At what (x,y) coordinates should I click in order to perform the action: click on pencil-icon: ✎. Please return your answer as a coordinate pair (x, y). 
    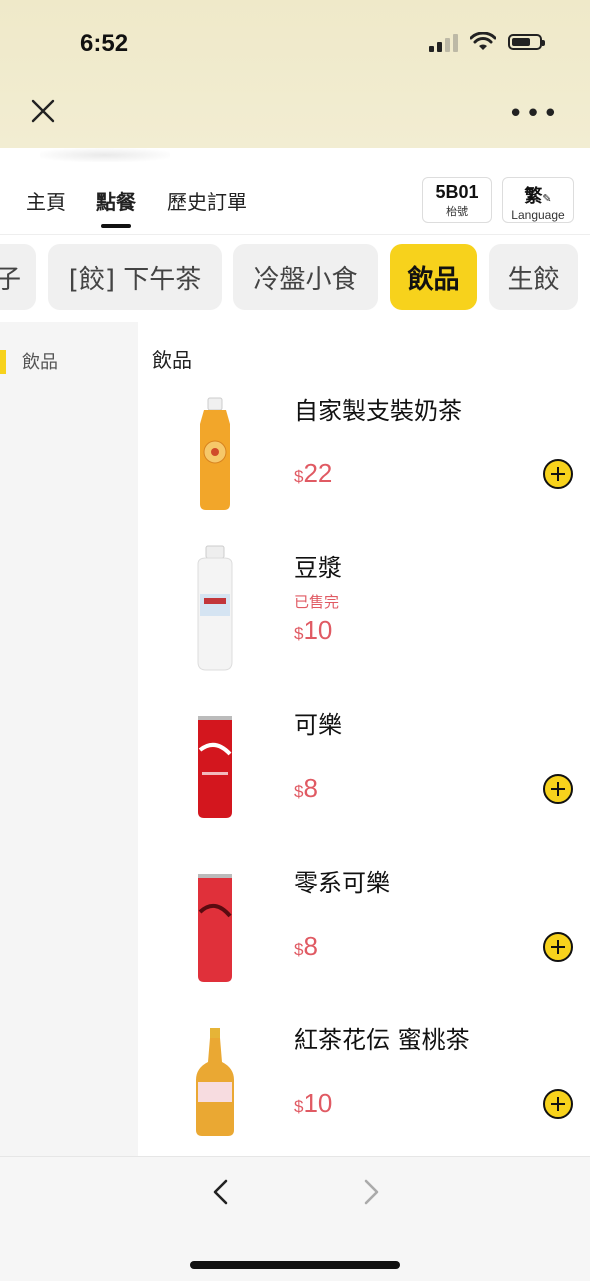
    Looking at the image, I should click on (547, 198).